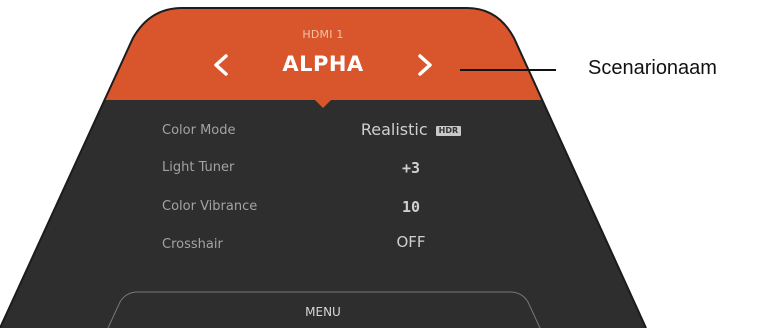 Image resolution: width=760 pixels, height=328 pixels. Describe the element at coordinates (411, 168) in the screenshot. I see `setting-value-light-tuner: +3` at that location.